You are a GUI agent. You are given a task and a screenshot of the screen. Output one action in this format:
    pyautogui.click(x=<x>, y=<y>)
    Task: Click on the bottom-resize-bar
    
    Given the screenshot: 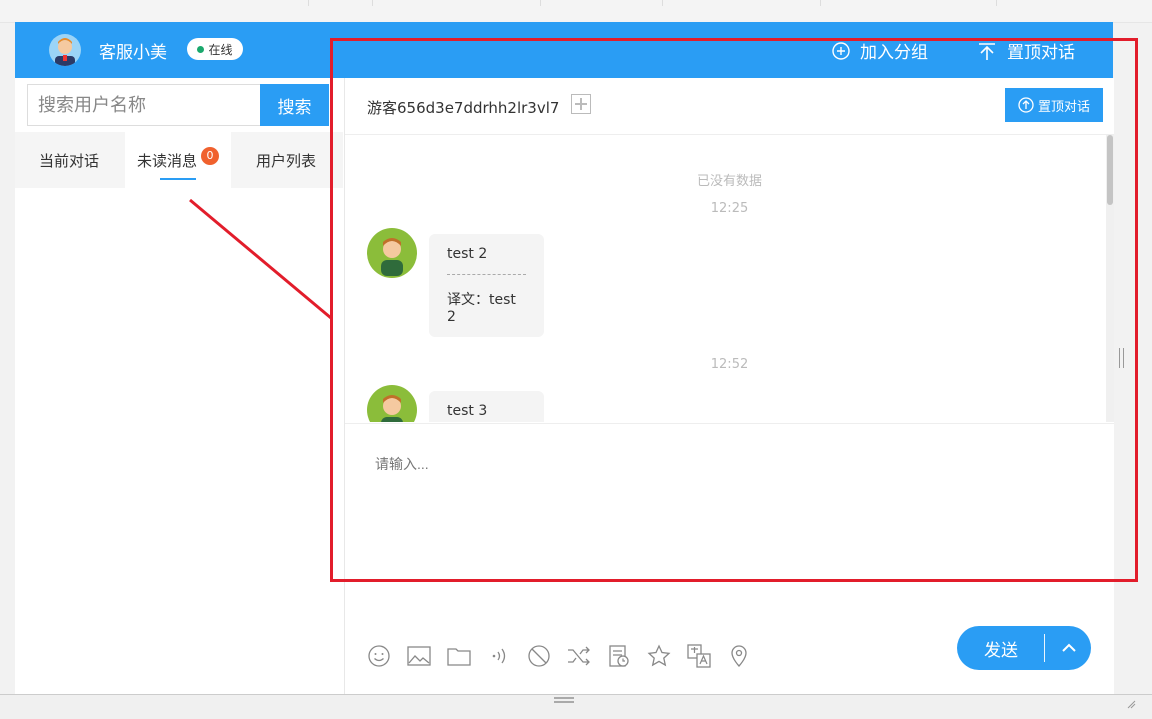 What is the action you would take?
    pyautogui.click(x=576, y=706)
    